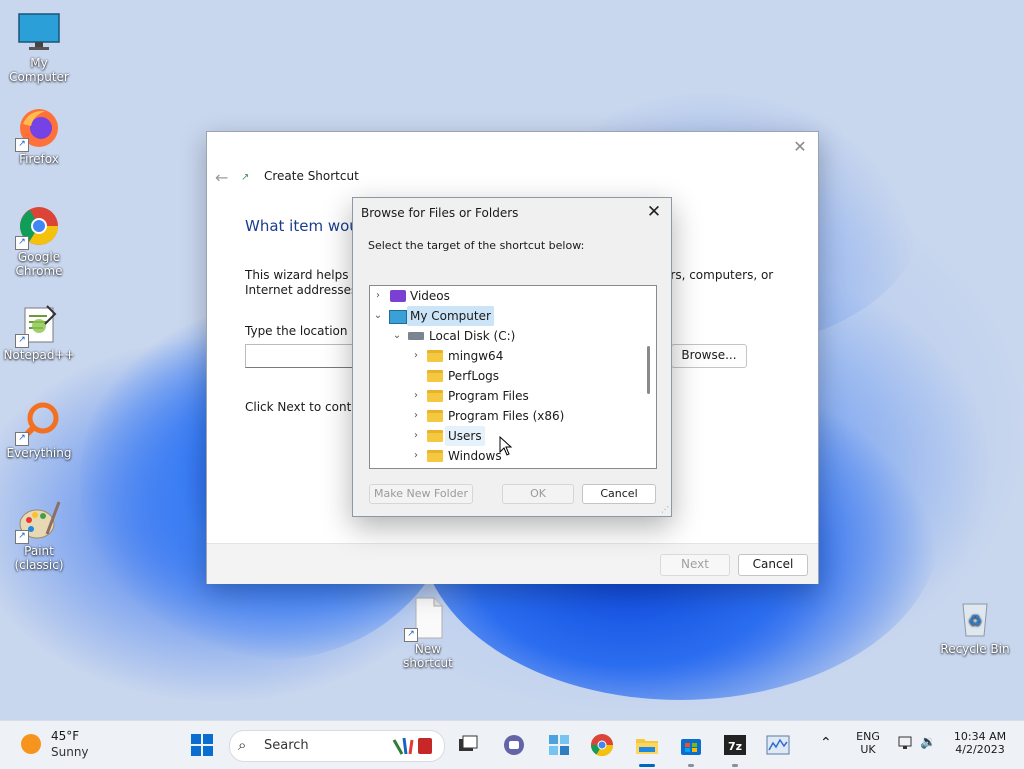 The width and height of the screenshot is (1024, 769). I want to click on desktop-icon-my-computer: My Computer, so click(39, 47).